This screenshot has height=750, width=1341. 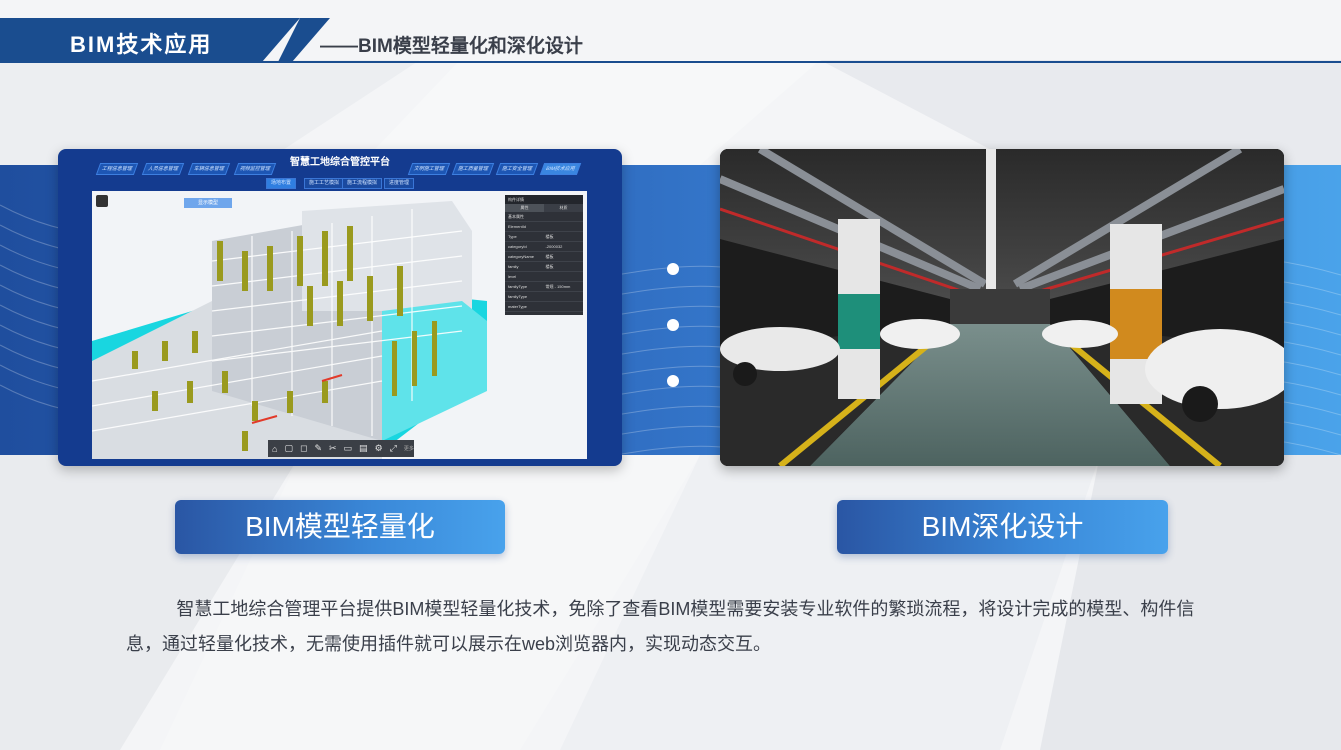 What do you see at coordinates (563, 208) in the screenshot?
I see `property-tab-material: 材质` at bounding box center [563, 208].